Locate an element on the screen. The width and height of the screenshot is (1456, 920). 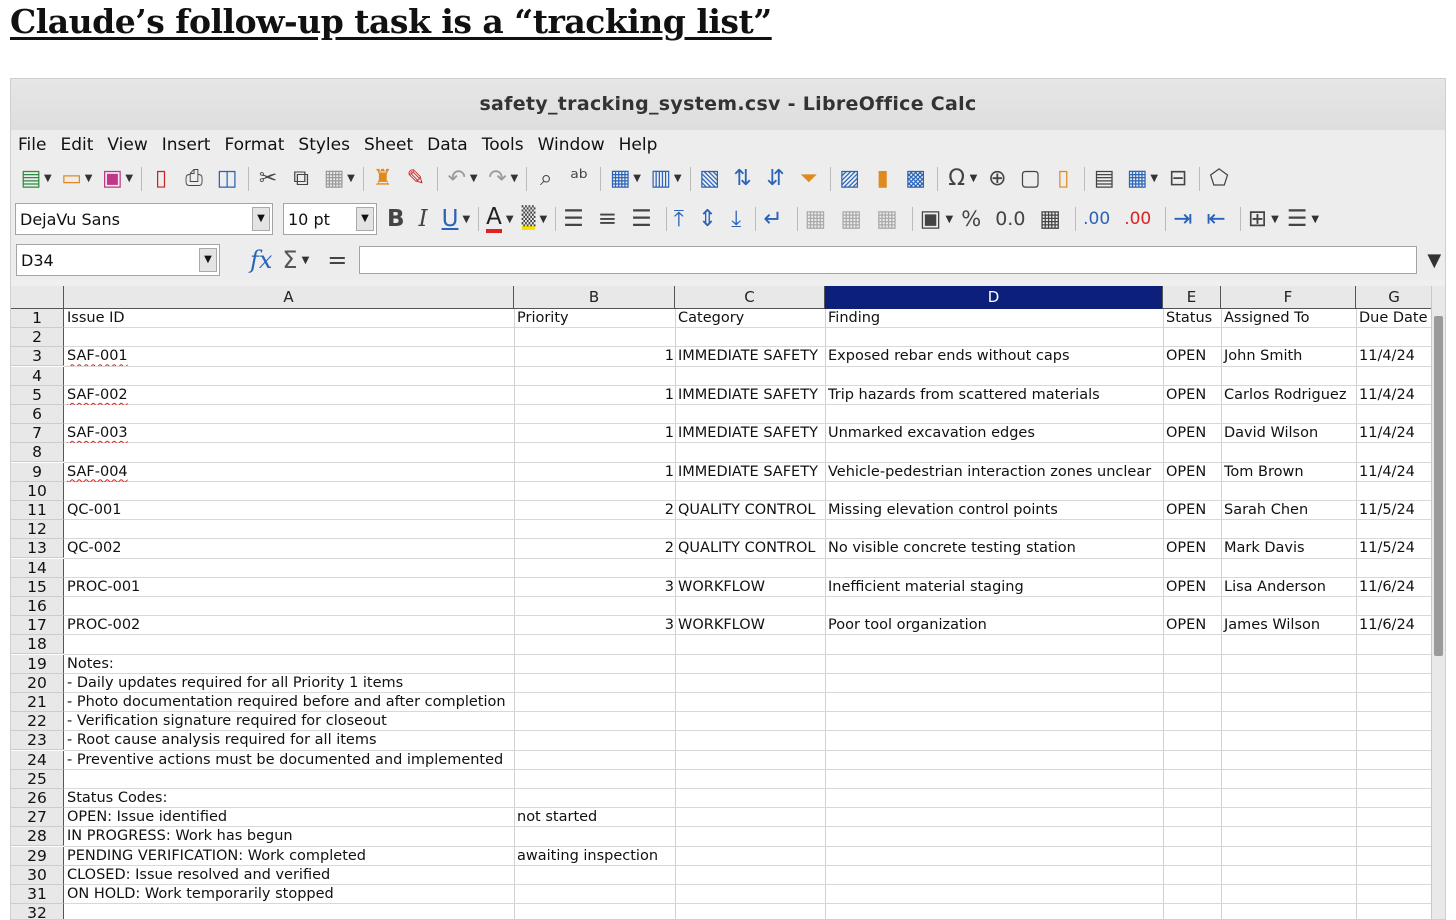
row-header: 31 is located at coordinates (37, 894).